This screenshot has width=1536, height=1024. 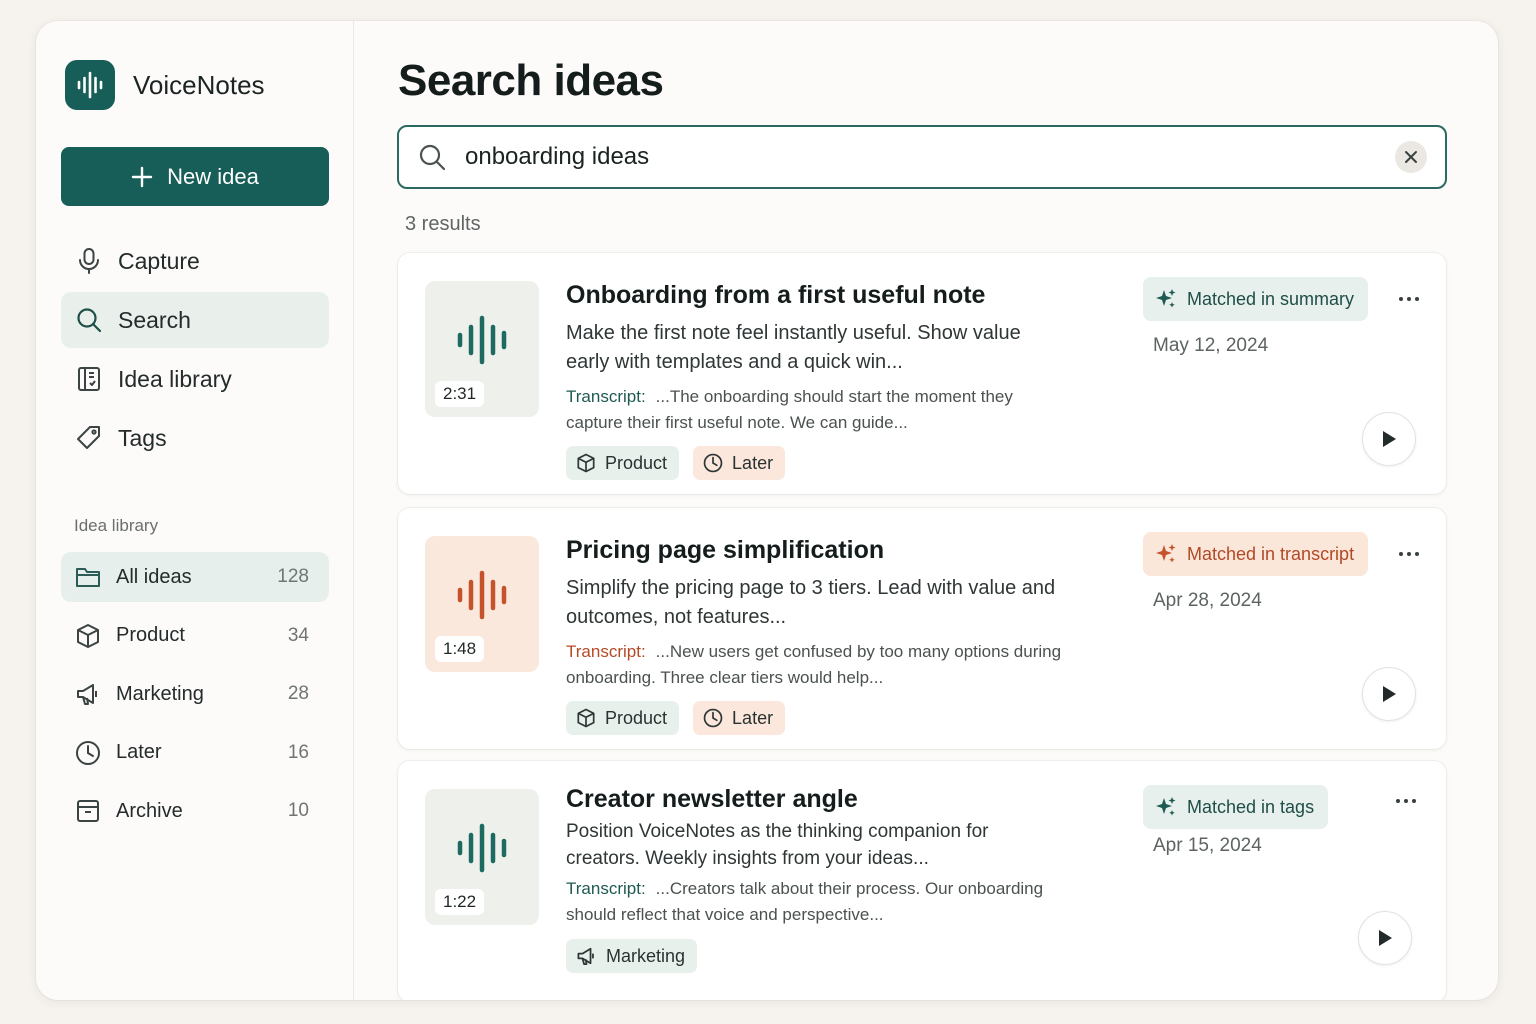 I want to click on nav-item-capture: Capture, so click(x=195, y=261).